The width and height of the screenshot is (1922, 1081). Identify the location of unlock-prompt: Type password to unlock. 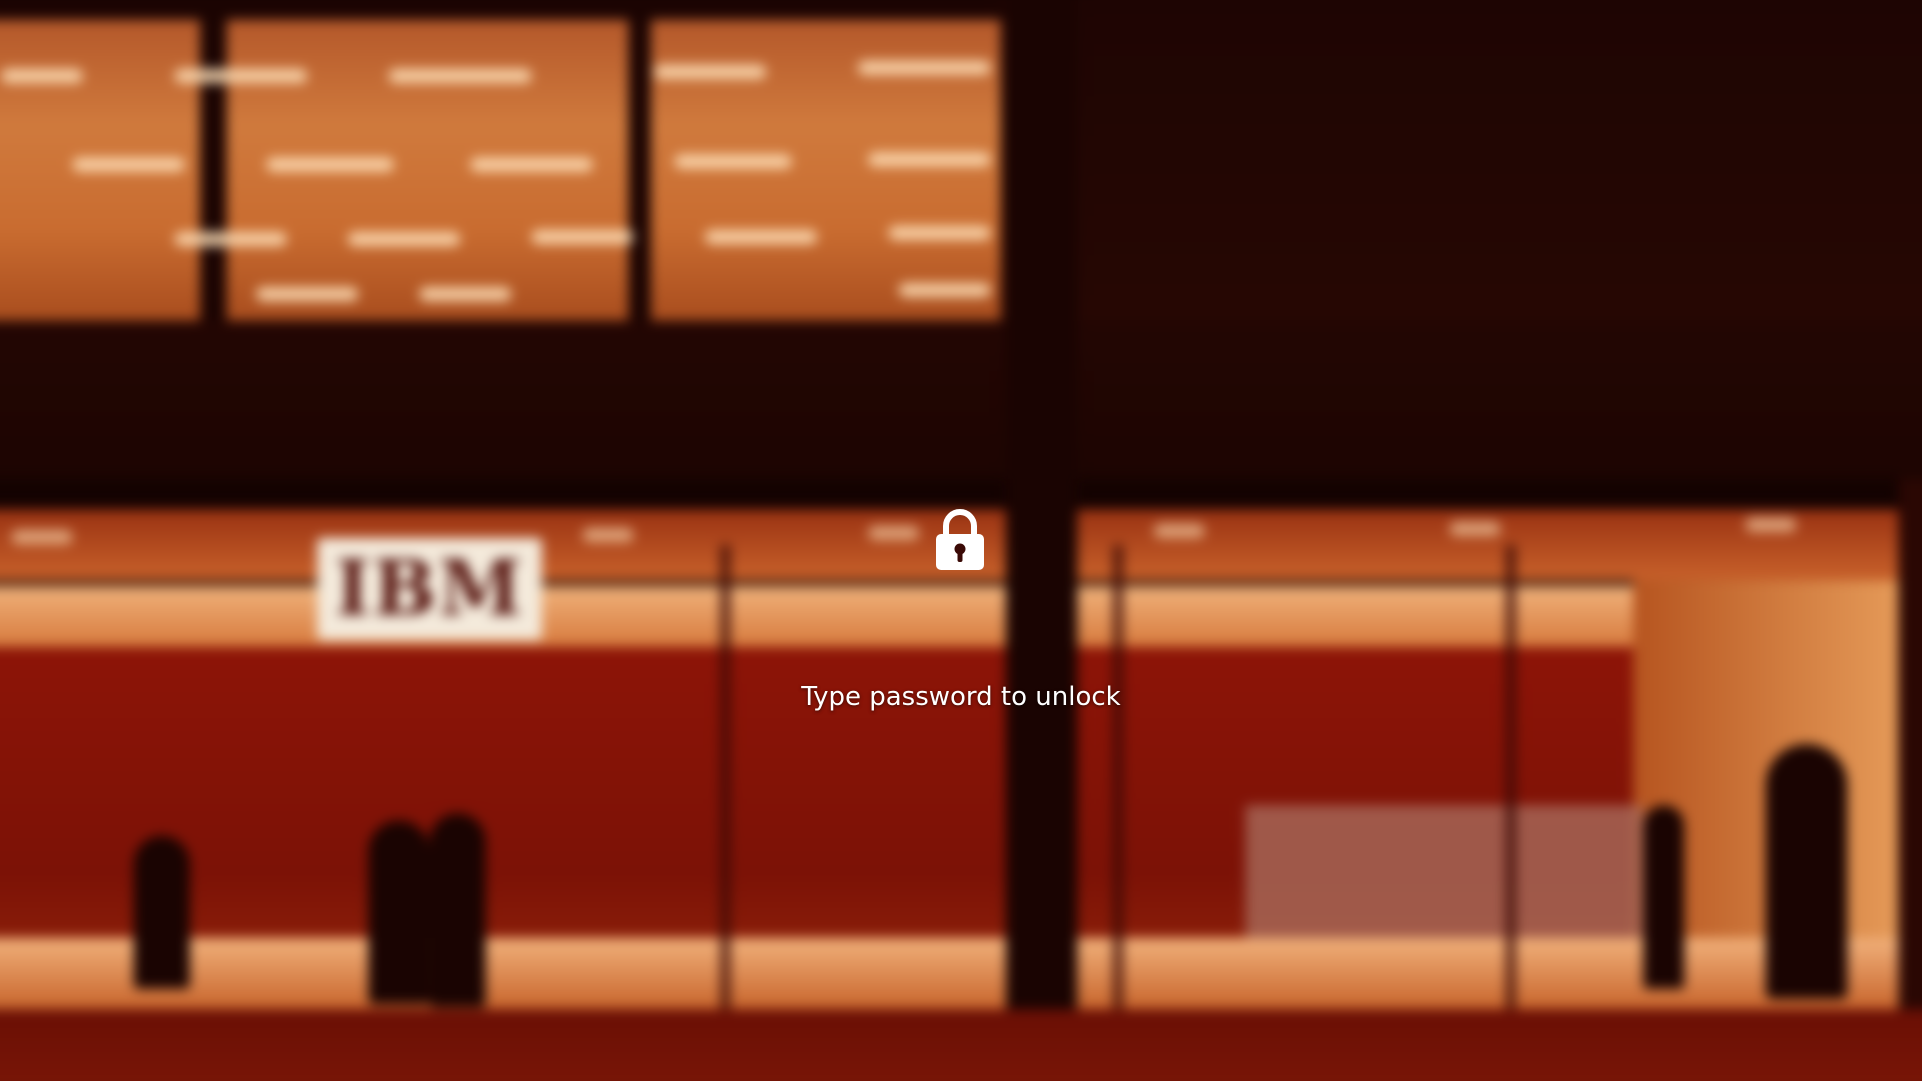
(961, 697).